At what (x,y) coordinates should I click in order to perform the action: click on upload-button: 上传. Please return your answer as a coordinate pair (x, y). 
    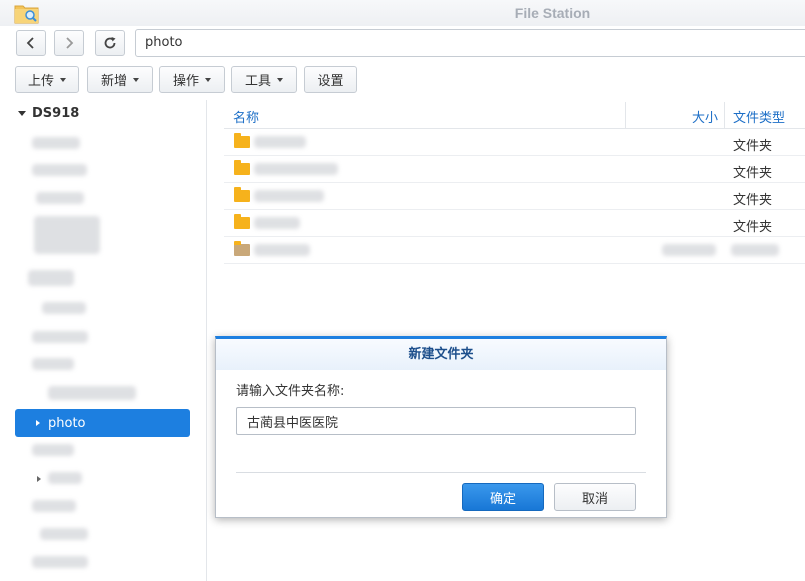
    Looking at the image, I should click on (47, 79).